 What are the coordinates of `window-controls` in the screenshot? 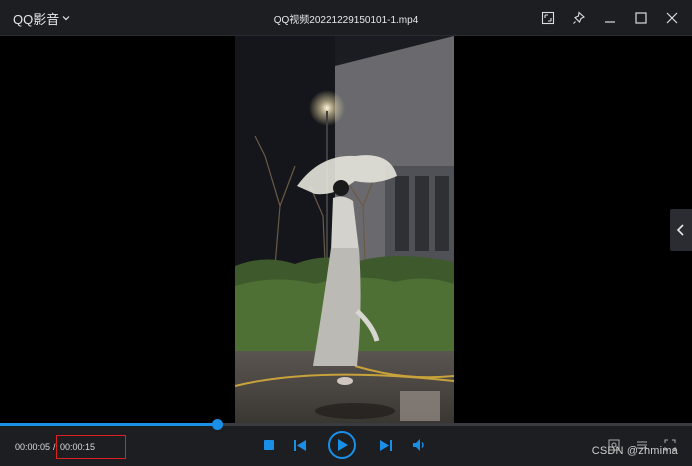 It's located at (610, 18).